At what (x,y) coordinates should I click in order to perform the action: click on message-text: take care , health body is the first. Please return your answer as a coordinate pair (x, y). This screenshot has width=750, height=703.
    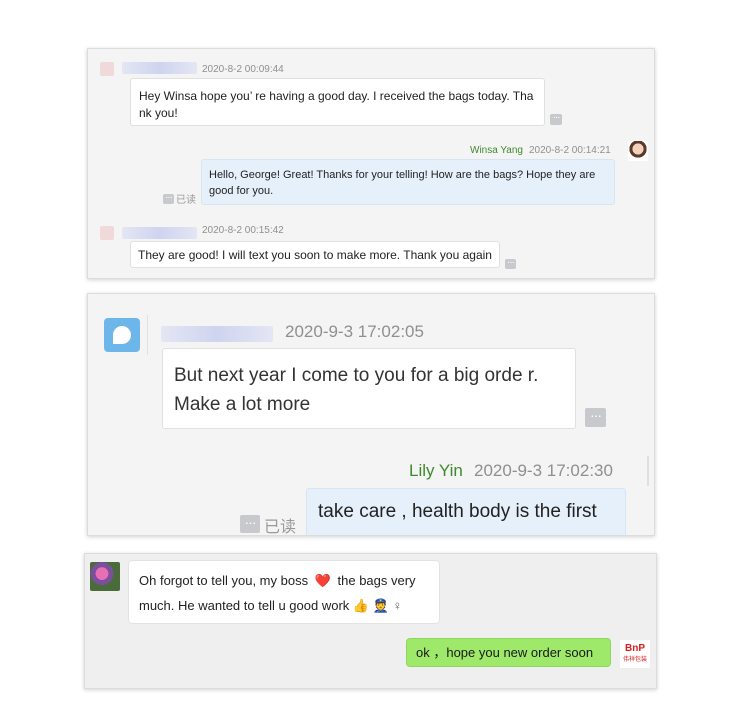
    Looking at the image, I should click on (457, 511).